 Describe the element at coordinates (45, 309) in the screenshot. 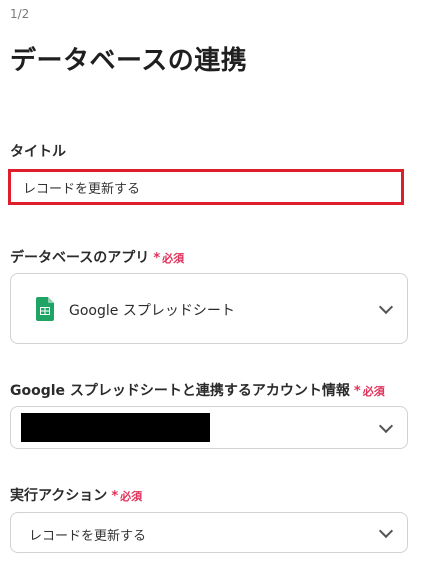

I see `google-sheets-icon` at that location.